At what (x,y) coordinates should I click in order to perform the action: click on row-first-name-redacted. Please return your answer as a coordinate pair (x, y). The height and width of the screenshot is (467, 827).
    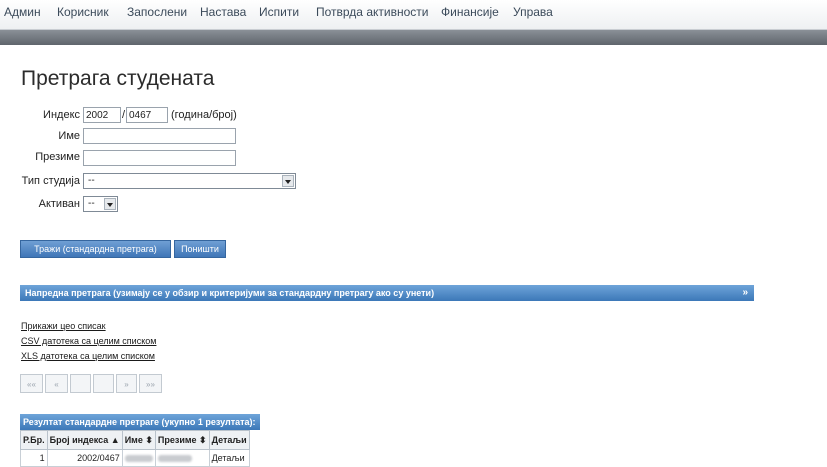
    Looking at the image, I should click on (138, 458).